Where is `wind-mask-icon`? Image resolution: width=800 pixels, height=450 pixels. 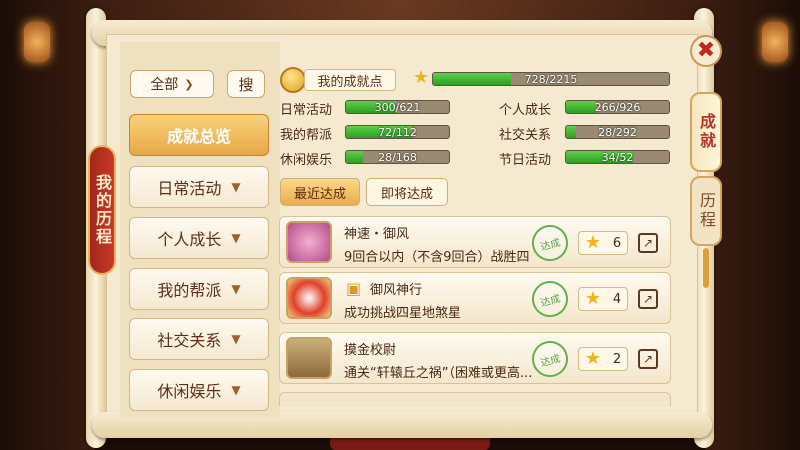
wind-mask-icon is located at coordinates (309, 242).